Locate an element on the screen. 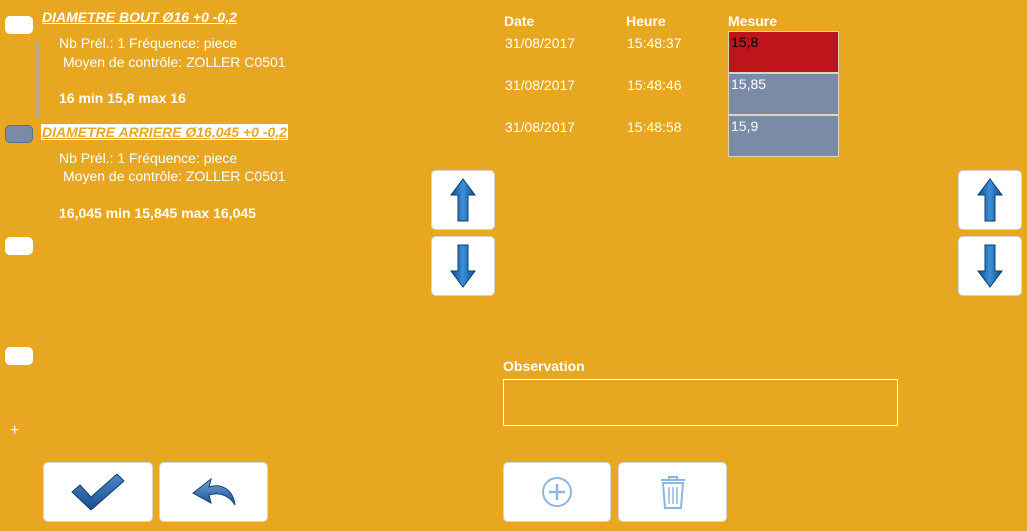 The image size is (1027, 531). row-time: 15:48:58 is located at coordinates (654, 127).